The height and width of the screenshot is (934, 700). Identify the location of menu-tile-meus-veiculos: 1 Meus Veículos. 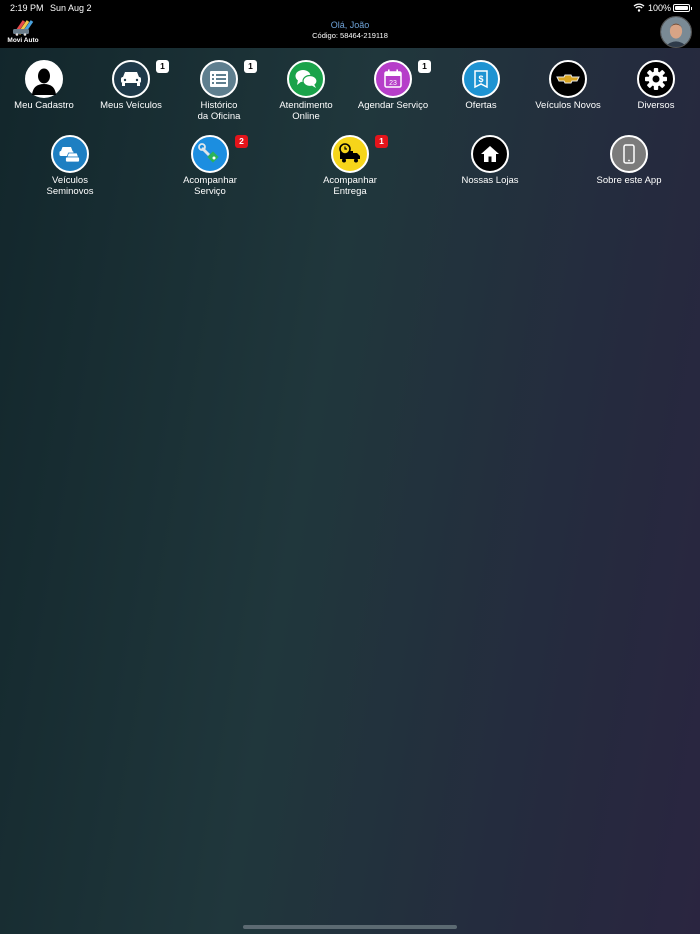
(131, 86).